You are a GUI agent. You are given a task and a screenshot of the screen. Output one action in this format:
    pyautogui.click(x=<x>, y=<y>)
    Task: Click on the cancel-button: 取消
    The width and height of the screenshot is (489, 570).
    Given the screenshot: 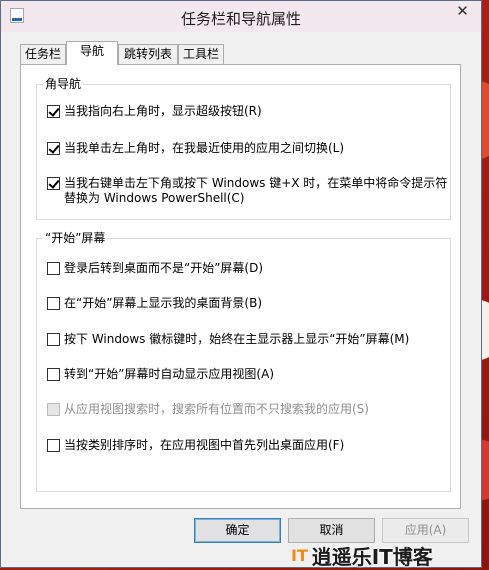 What is the action you would take?
    pyautogui.click(x=331, y=530)
    